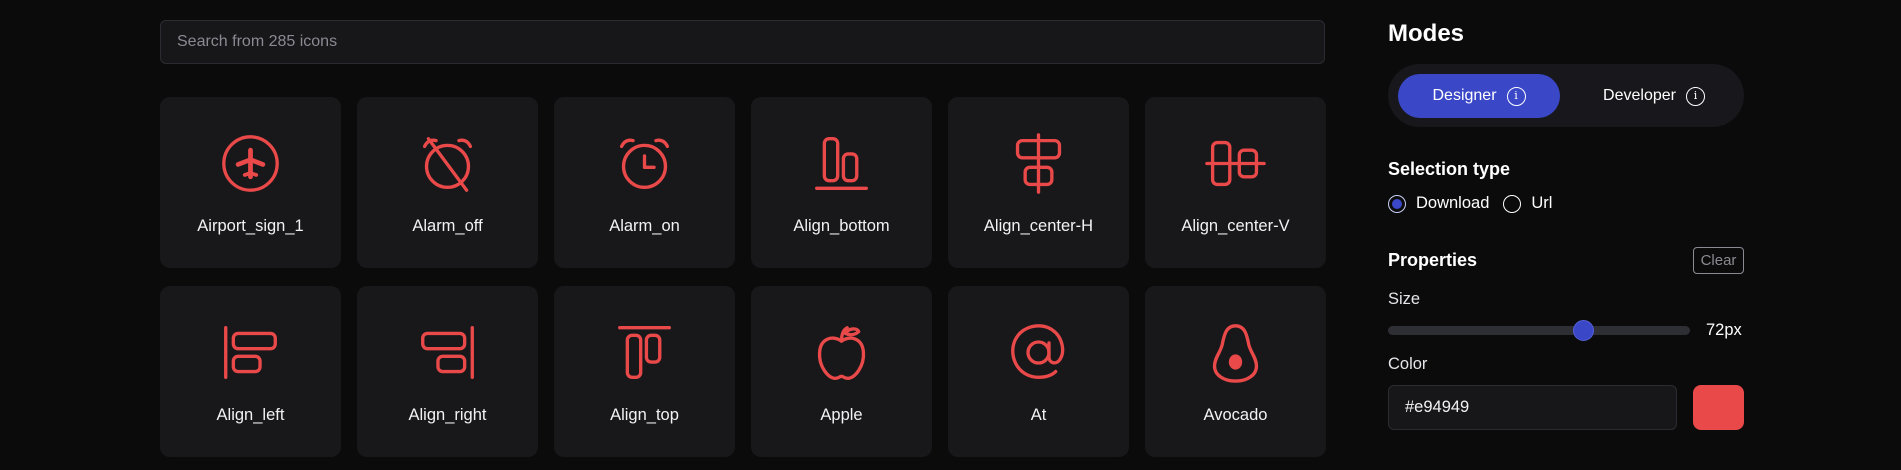 The width and height of the screenshot is (1901, 470). I want to click on icon-label: Avocado, so click(1235, 415).